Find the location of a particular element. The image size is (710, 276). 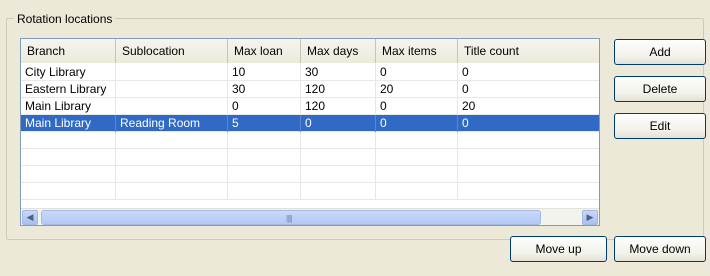

edit-button: Edit is located at coordinates (660, 126).